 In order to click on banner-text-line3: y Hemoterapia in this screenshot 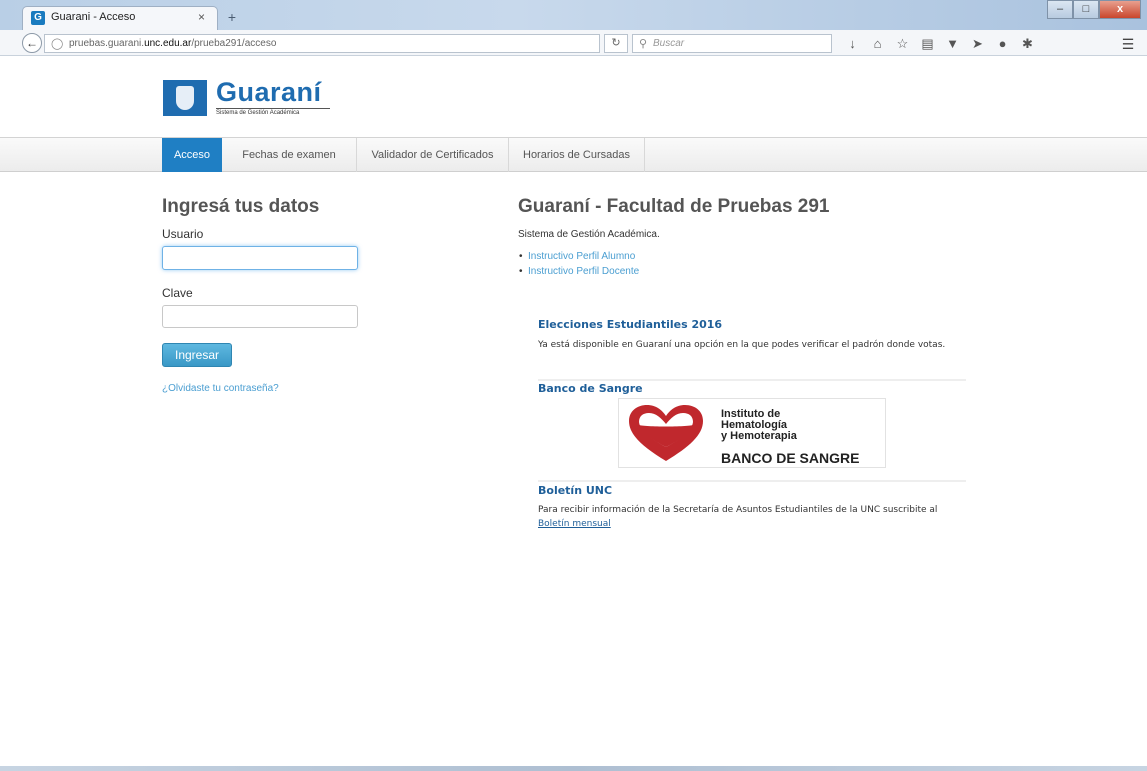, I will do `click(759, 436)`.